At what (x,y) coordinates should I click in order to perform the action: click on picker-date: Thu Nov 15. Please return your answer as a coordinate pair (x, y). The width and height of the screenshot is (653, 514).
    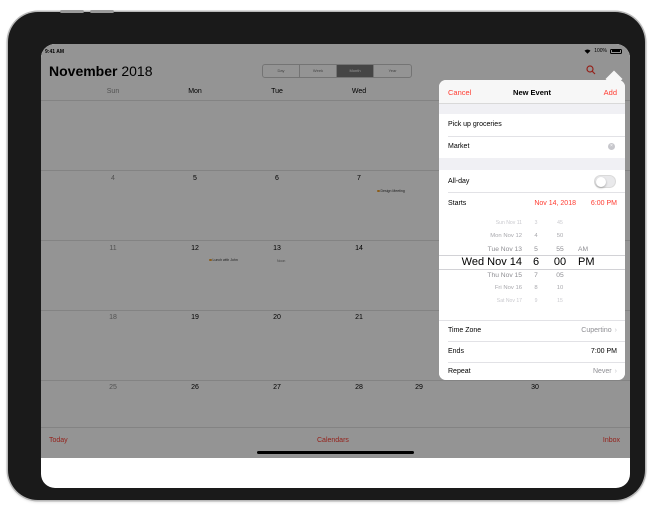
    Looking at the image, I should click on (504, 275).